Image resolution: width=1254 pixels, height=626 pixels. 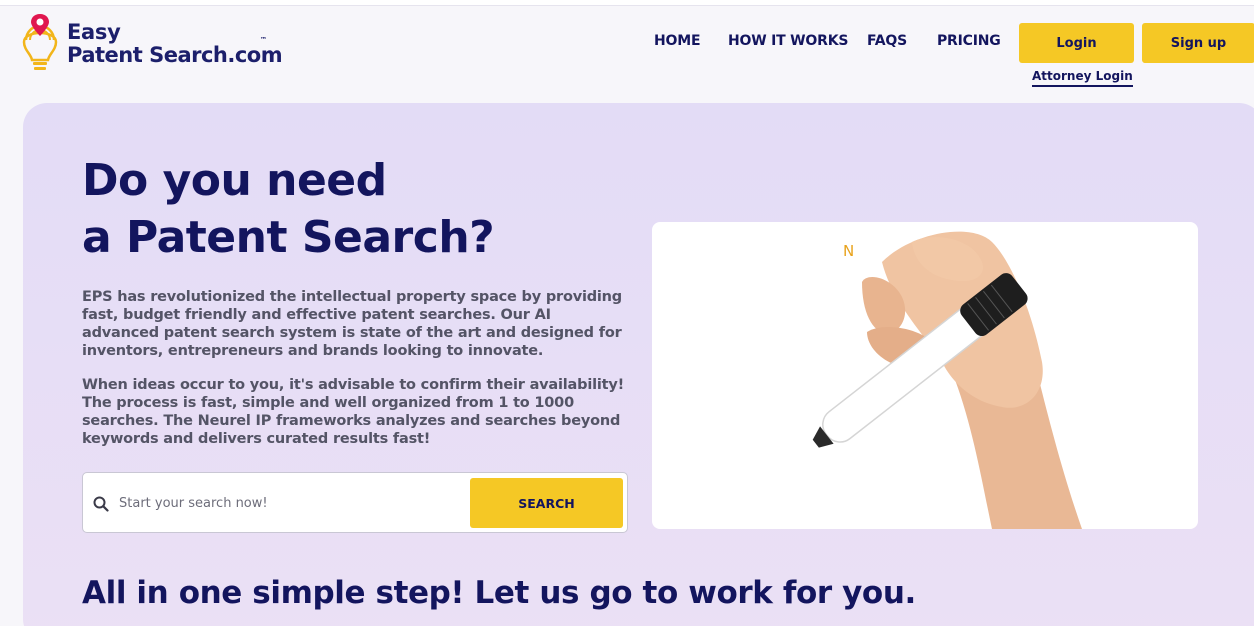 What do you see at coordinates (677, 41) in the screenshot?
I see `nav-home: HOME` at bounding box center [677, 41].